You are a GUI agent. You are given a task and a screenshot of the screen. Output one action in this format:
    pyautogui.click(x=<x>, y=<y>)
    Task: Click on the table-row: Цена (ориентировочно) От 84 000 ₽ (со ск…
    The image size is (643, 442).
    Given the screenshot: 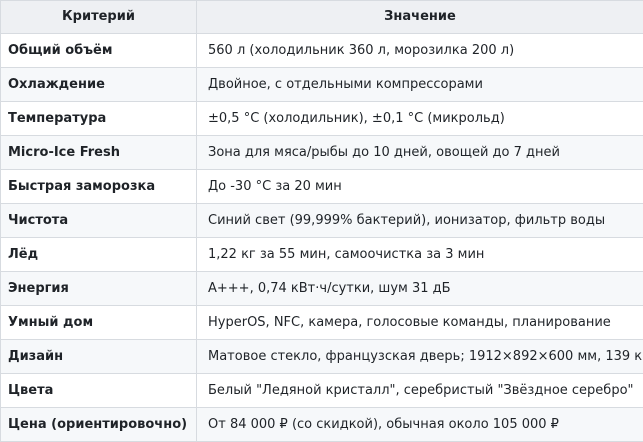 What is the action you would take?
    pyautogui.click(x=322, y=425)
    